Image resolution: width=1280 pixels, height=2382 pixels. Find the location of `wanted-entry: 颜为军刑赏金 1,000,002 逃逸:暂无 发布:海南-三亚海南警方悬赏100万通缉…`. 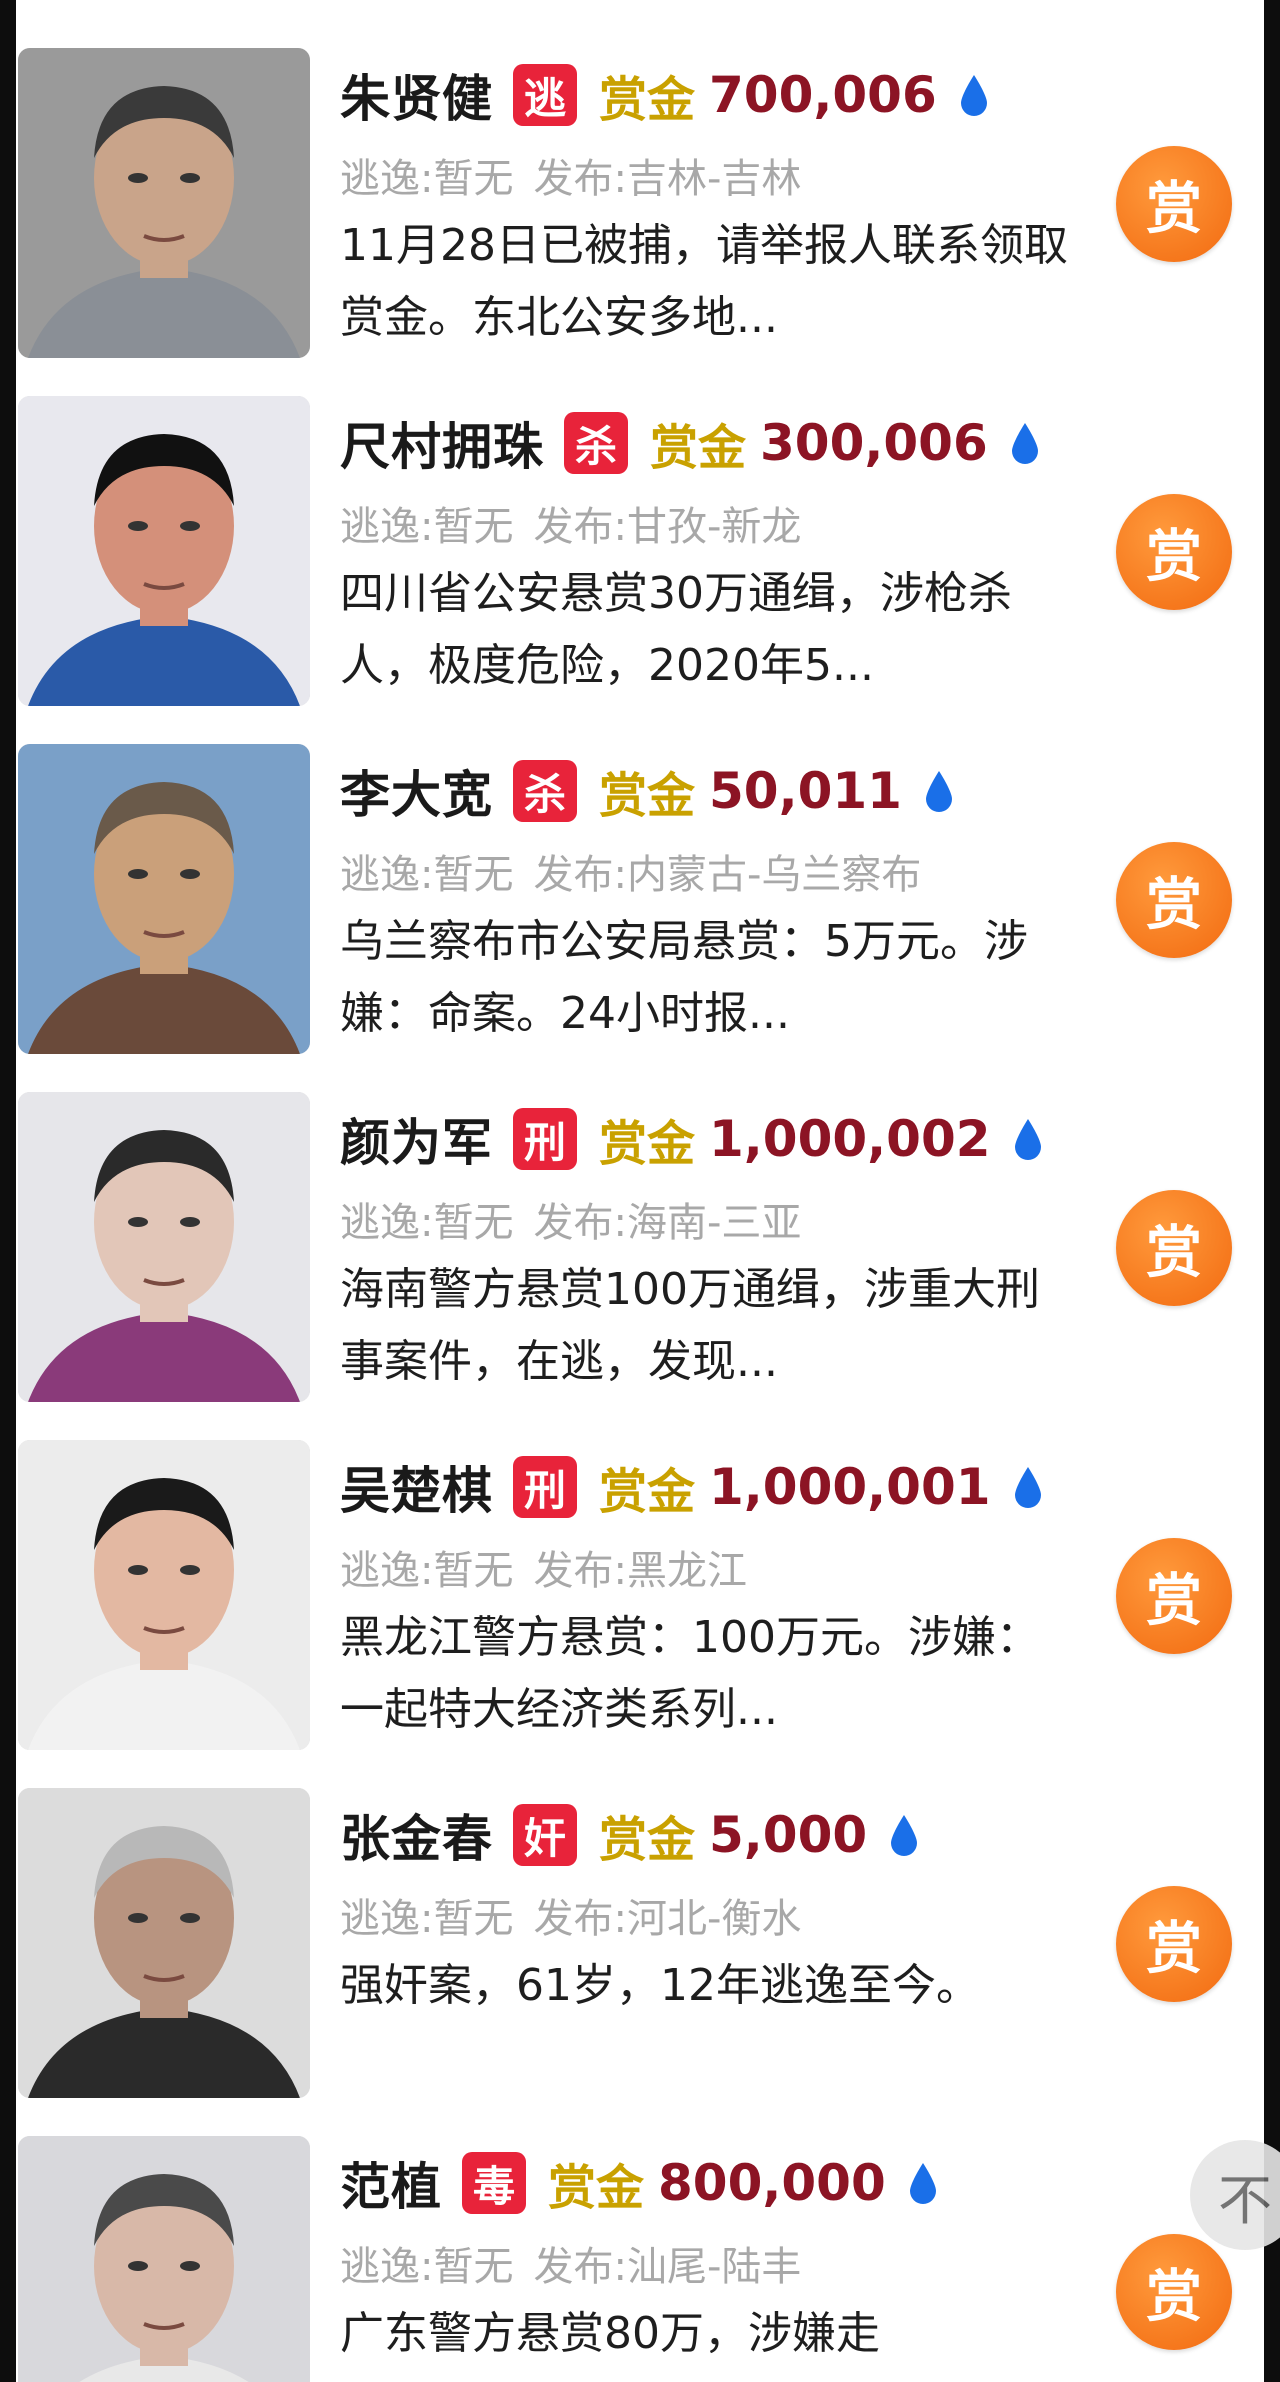

wanted-entry: 颜为军刑赏金 1,000,002 逃逸:暂无 发布:海南-三亚海南警方悬赏100万通缉… is located at coordinates (640, 1223).